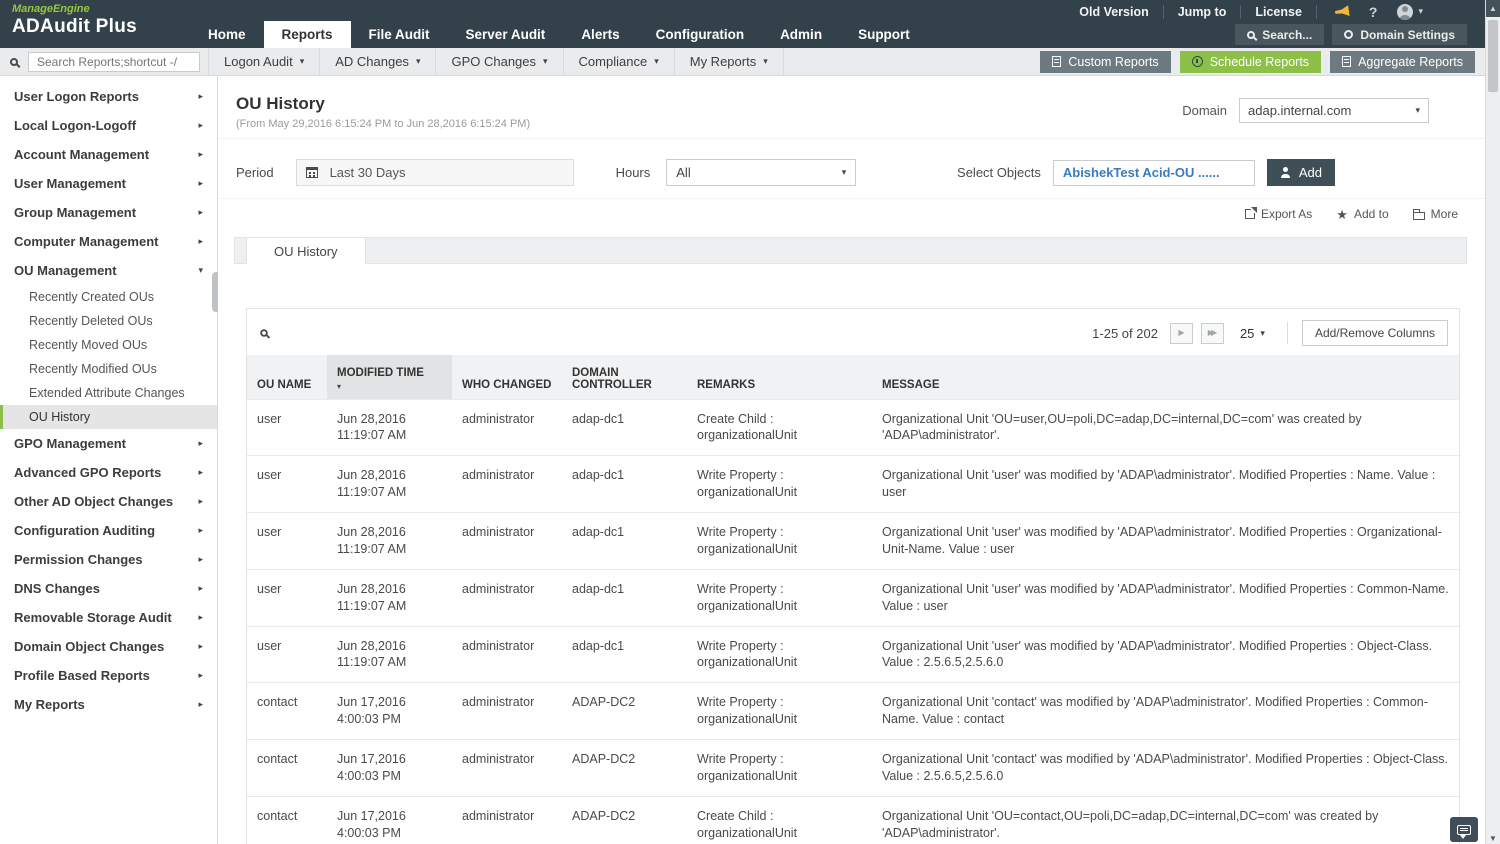 The image size is (1500, 844). What do you see at coordinates (600, 34) in the screenshot?
I see `nav-tab-alerts: Alerts` at bounding box center [600, 34].